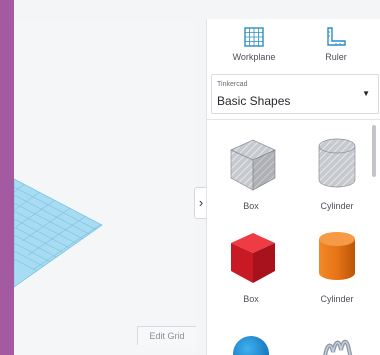 Image resolution: width=380 pixels, height=355 pixels. I want to click on cylinder-hole-icon, so click(337, 163).